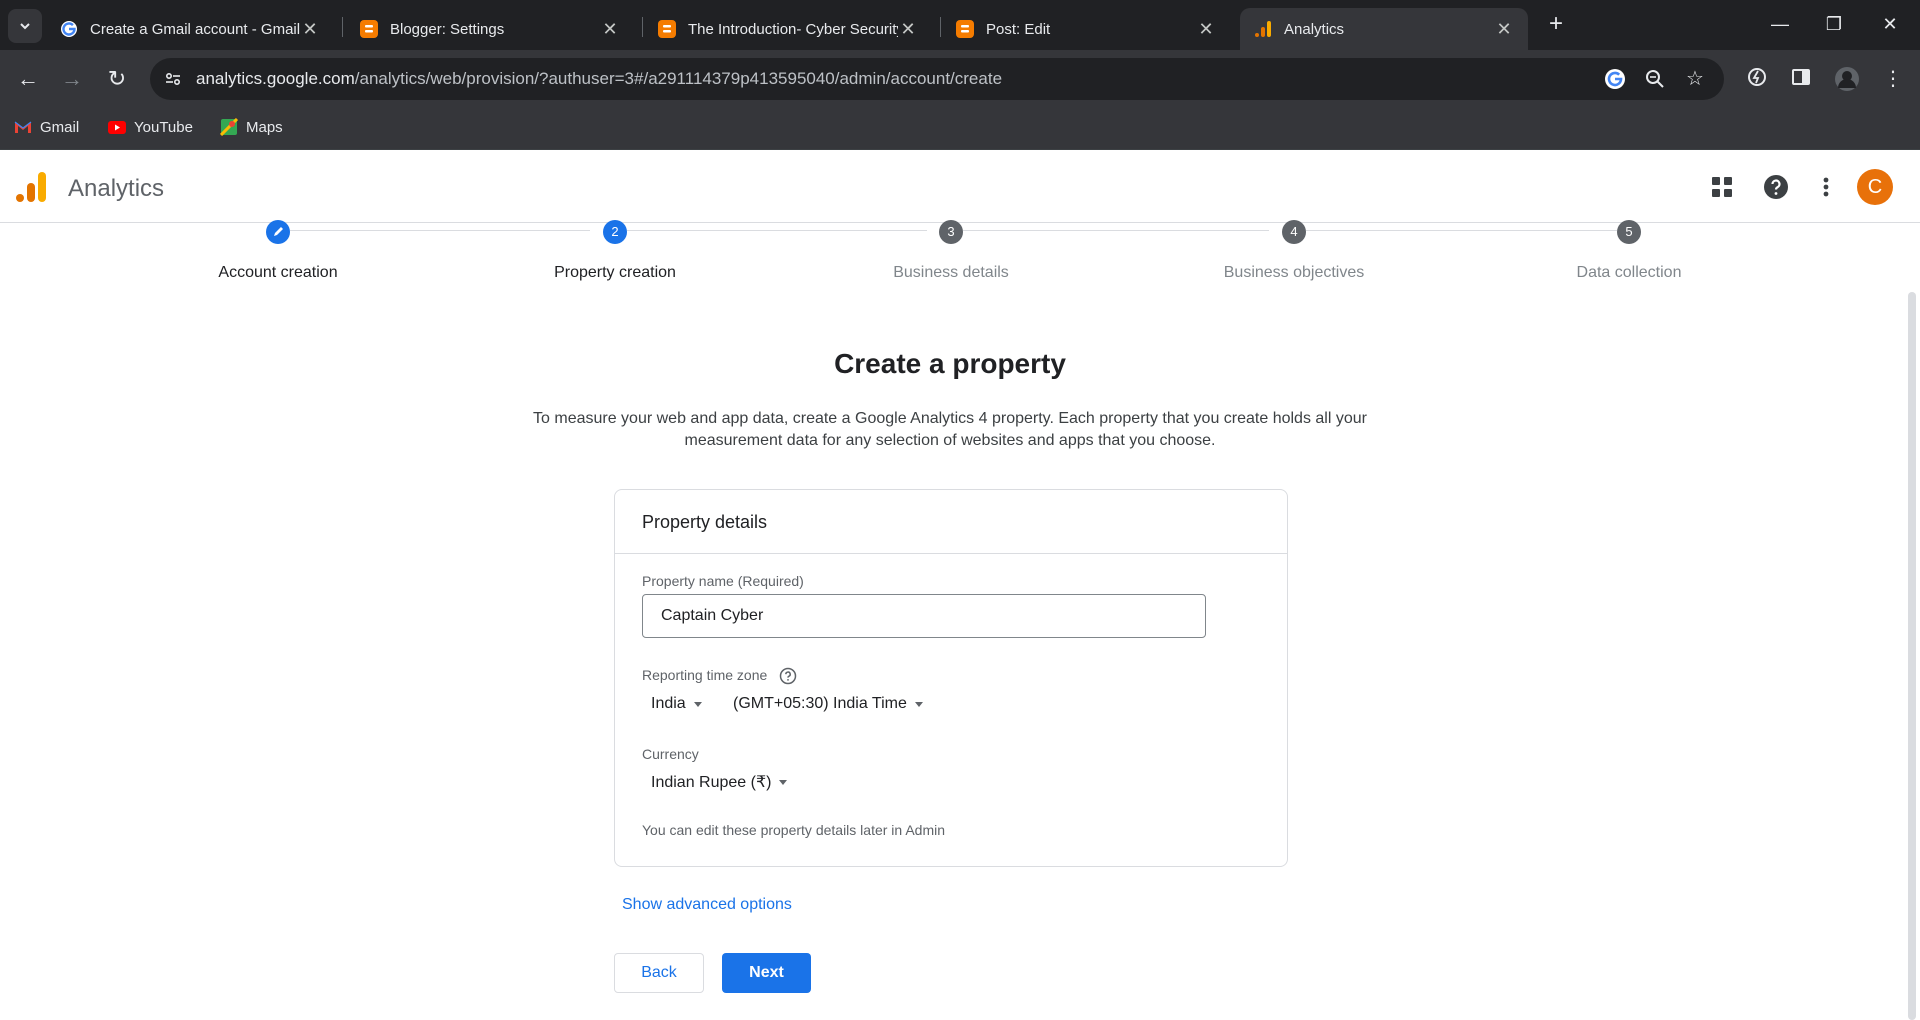 This screenshot has width=1920, height=1020. What do you see at coordinates (1722, 187) in the screenshot?
I see `apps-grid-icon` at bounding box center [1722, 187].